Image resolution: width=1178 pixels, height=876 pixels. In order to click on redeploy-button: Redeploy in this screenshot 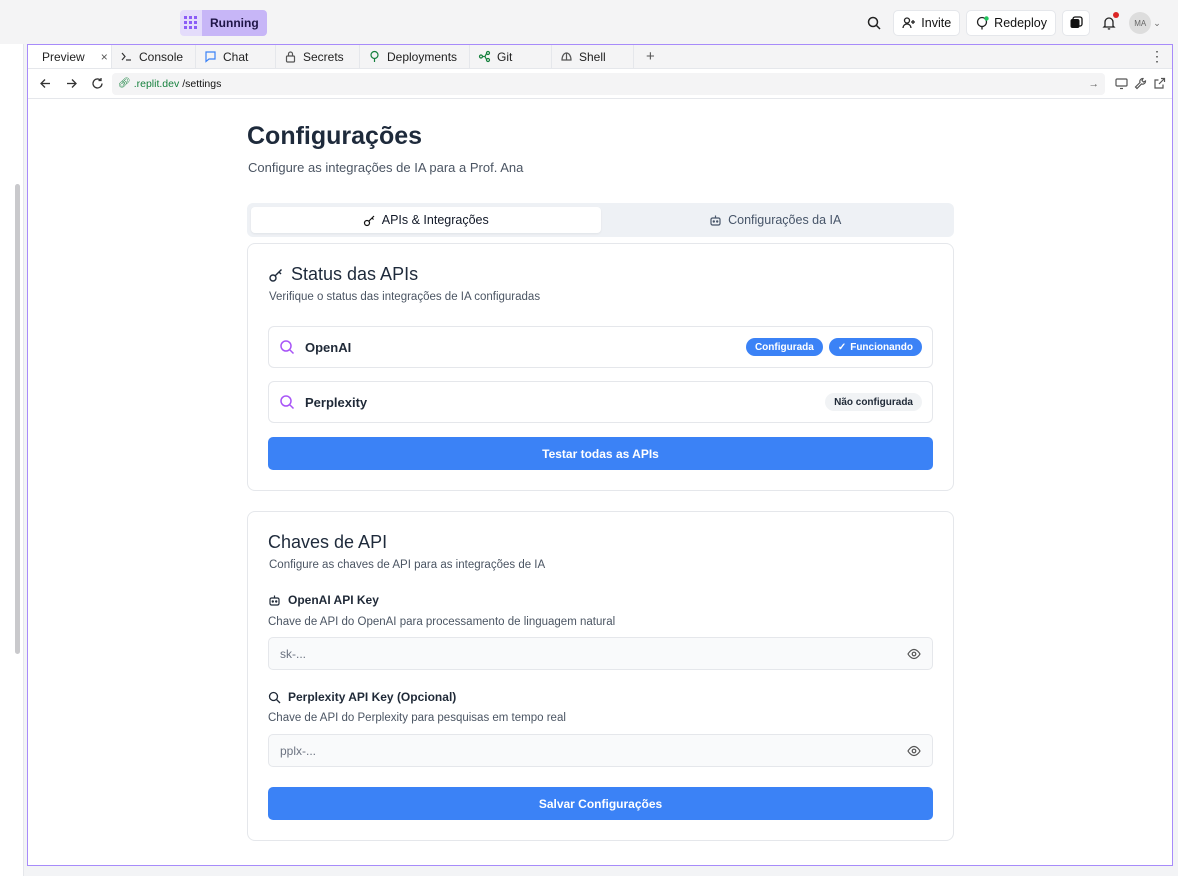, I will do `click(1011, 23)`.